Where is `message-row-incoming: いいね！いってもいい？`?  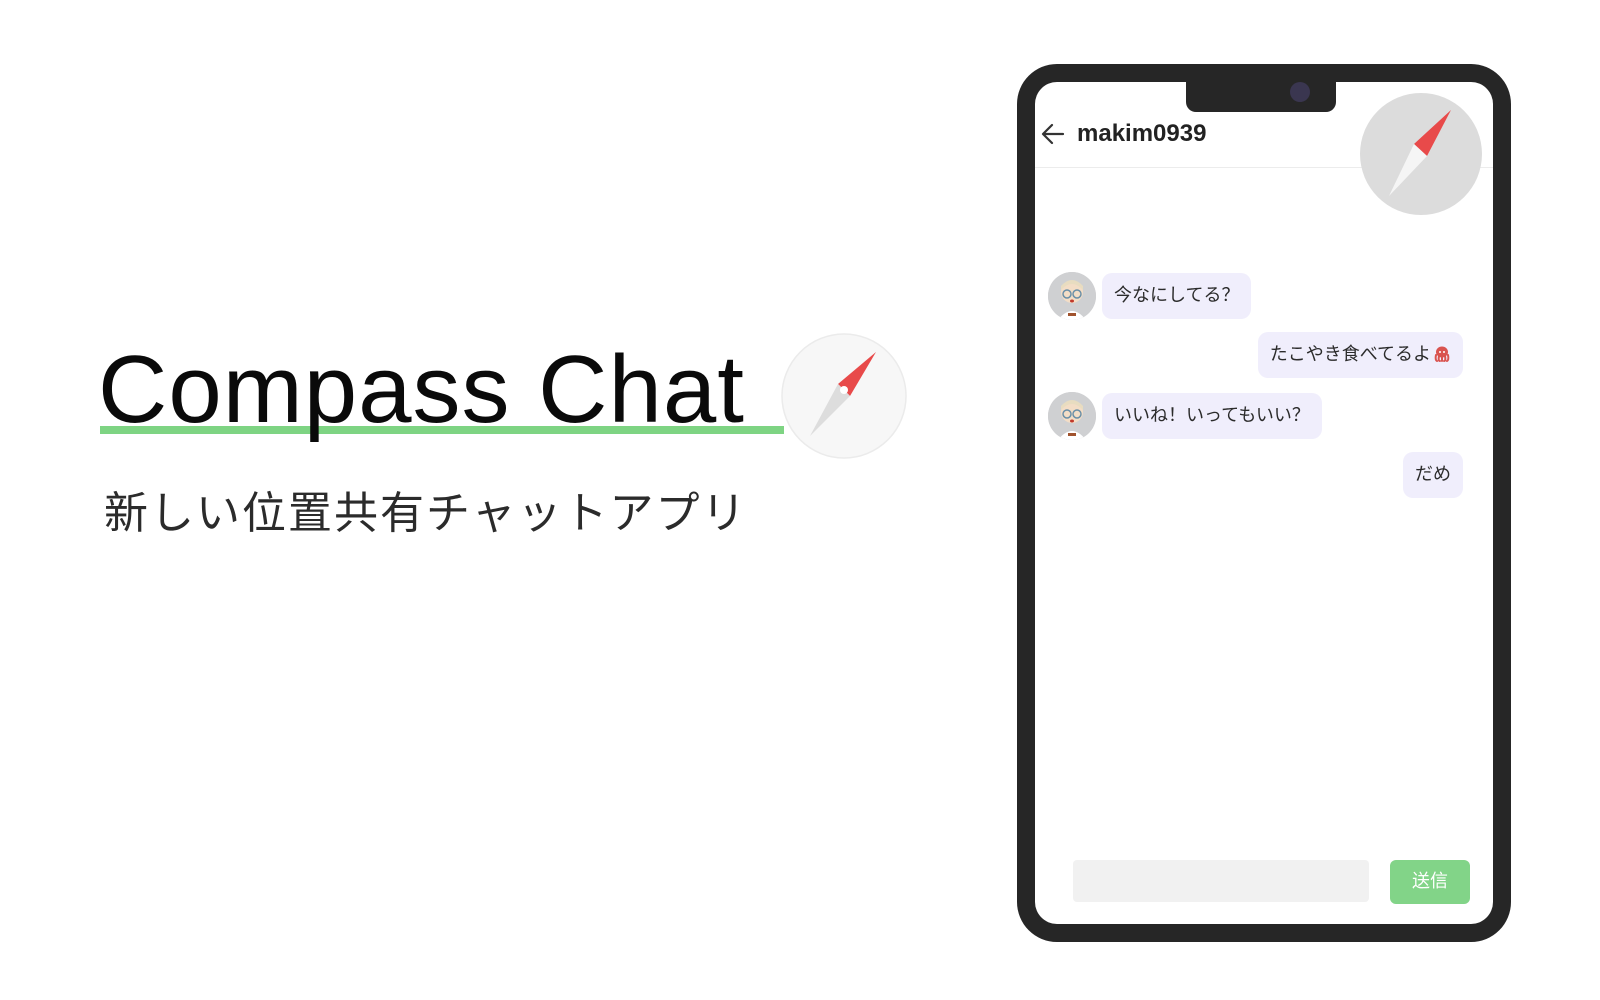
message-row-incoming: いいね！いってもいい？ is located at coordinates (1185, 416).